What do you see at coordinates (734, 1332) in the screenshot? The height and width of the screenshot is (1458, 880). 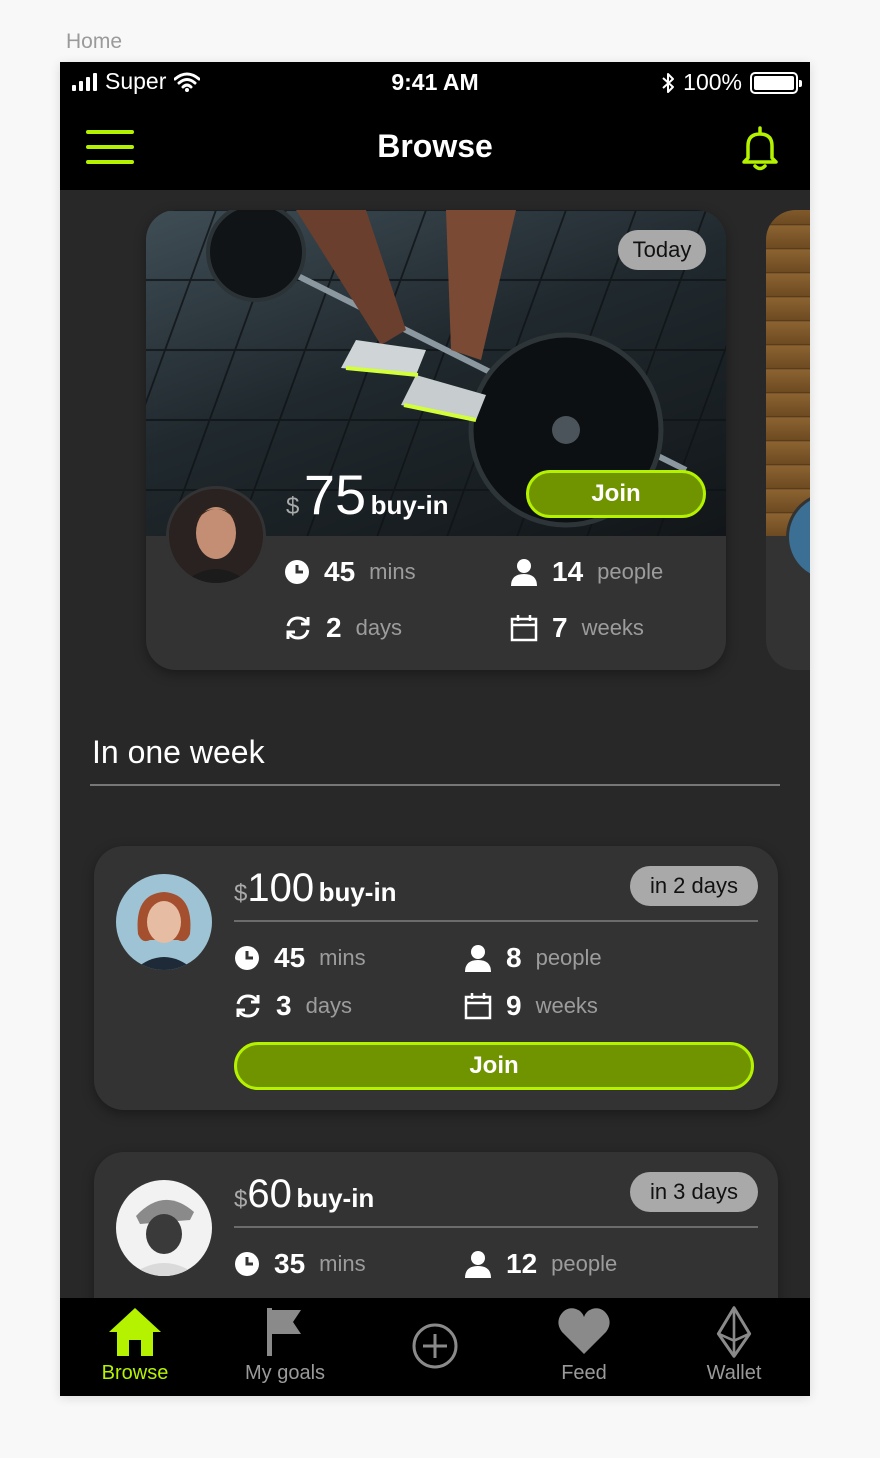 I see `ethereum-icon` at bounding box center [734, 1332].